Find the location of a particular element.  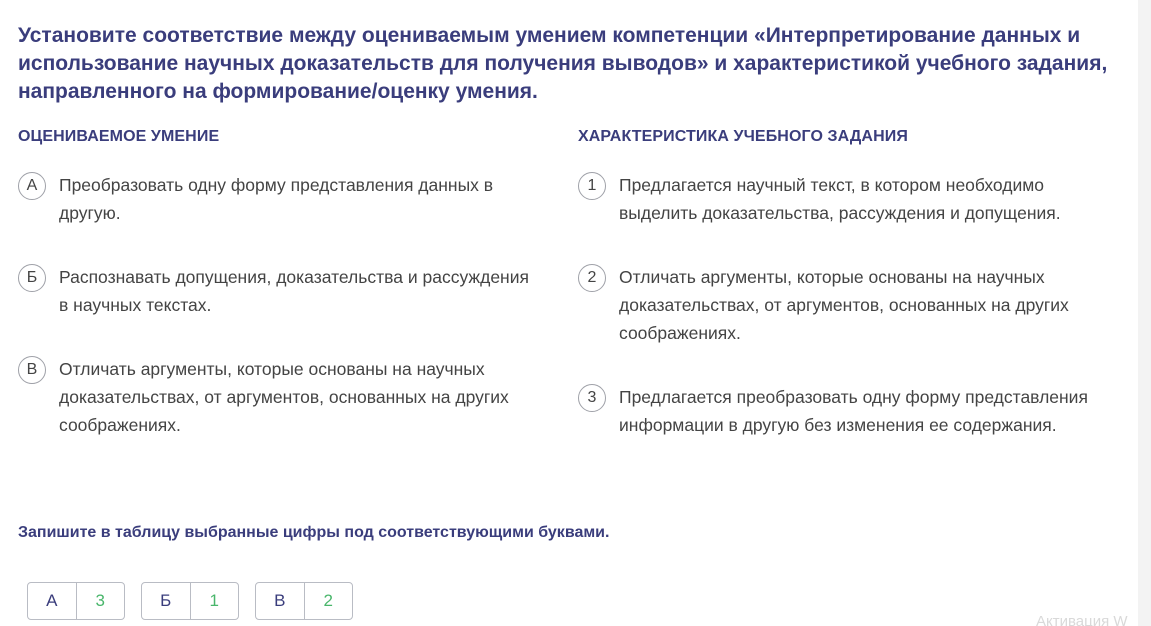

answer-digit-input: 1 is located at coordinates (215, 601).